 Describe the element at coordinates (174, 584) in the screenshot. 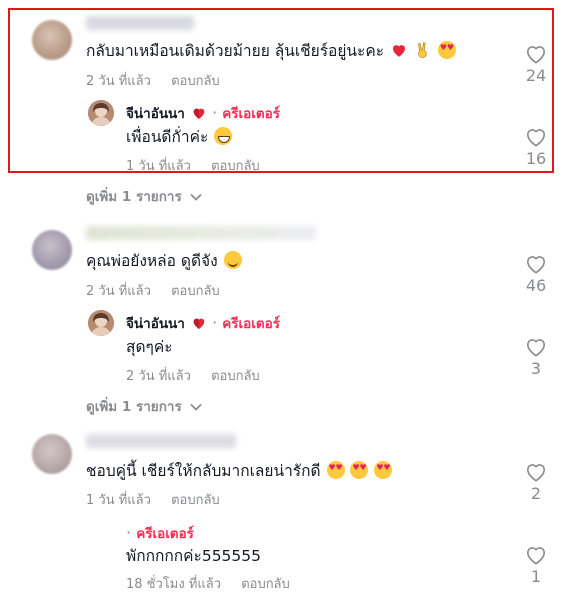

I see `reply-age: 18 ชั่วโมง ที่แล้ว` at that location.